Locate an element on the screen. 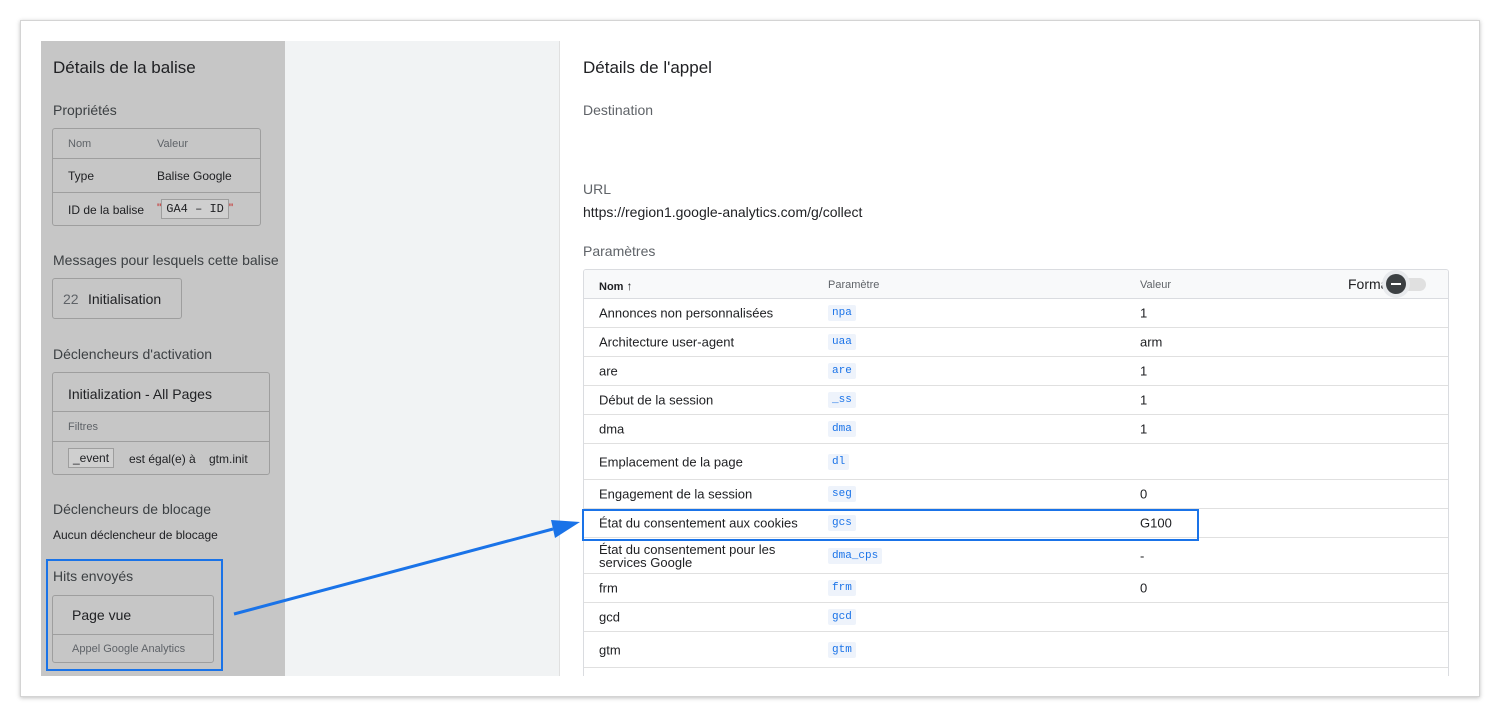  arrow-line is located at coordinates (393, 571).